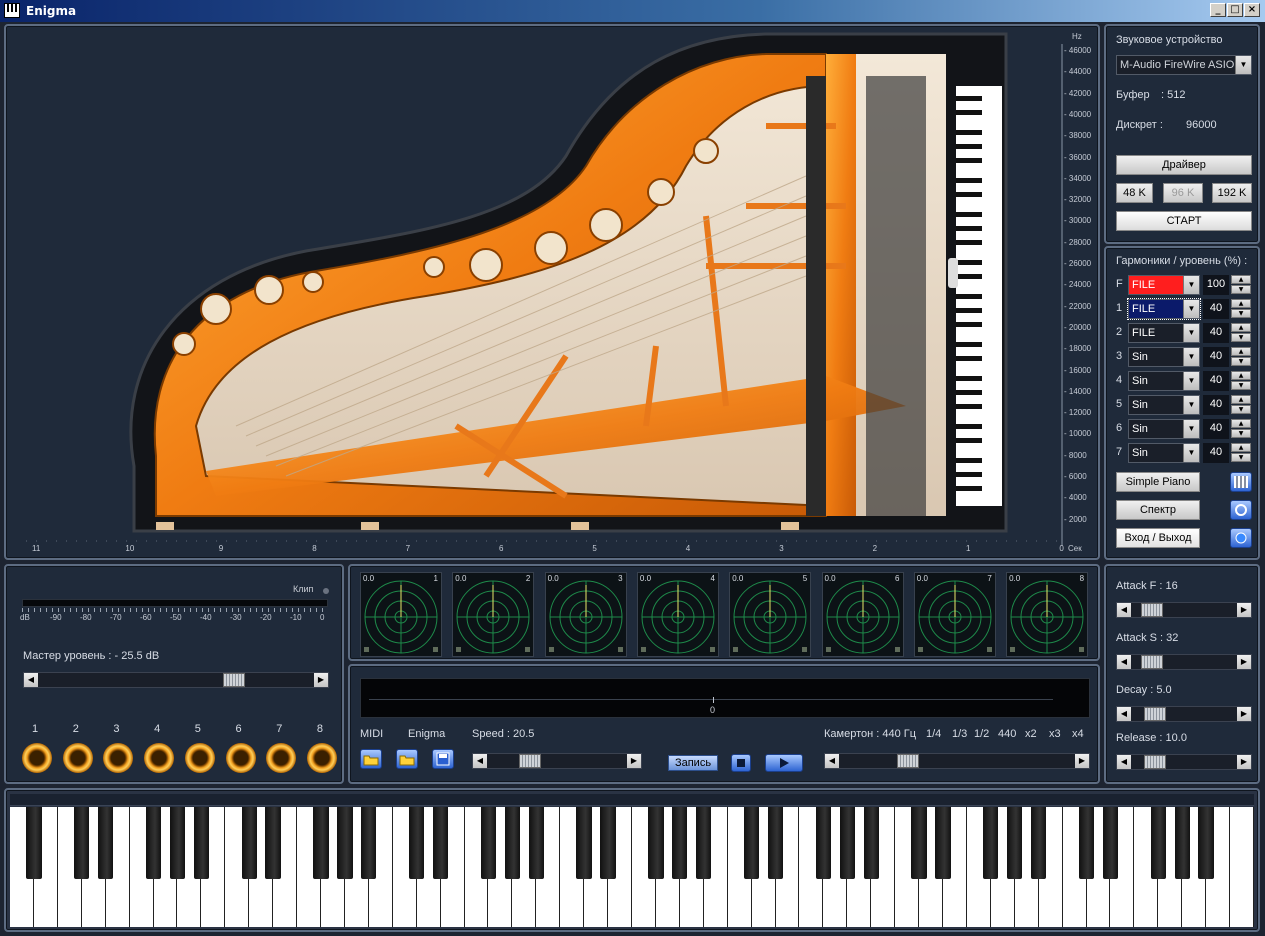 The width and height of the screenshot is (1265, 936). Describe the element at coordinates (693, 763) in the screenshot. I see `record-button: Запись` at that location.